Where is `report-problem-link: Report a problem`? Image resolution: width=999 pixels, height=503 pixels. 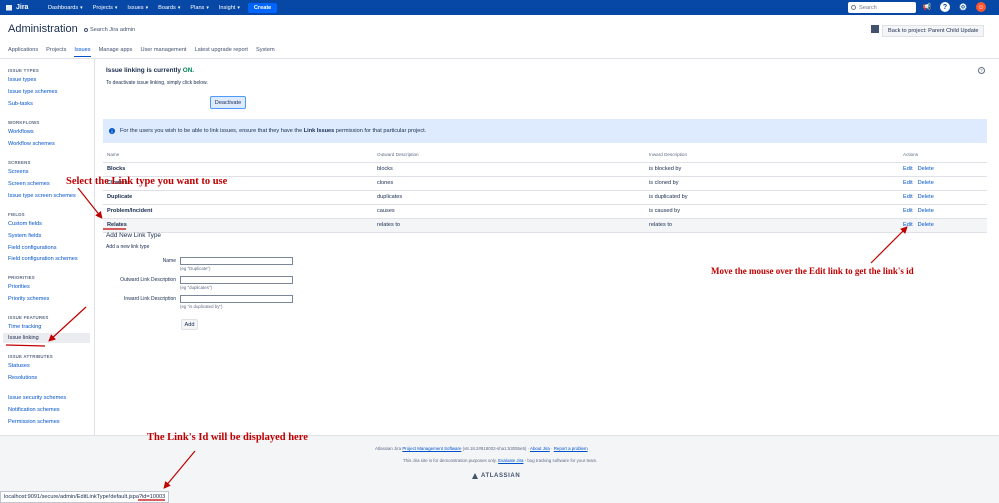 report-problem-link: Report a problem is located at coordinates (571, 448).